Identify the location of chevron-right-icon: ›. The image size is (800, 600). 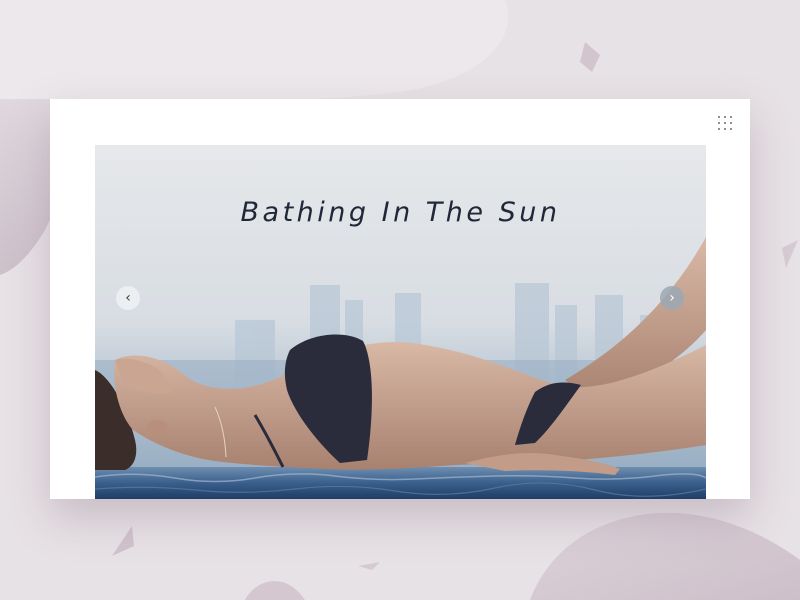
(672, 298).